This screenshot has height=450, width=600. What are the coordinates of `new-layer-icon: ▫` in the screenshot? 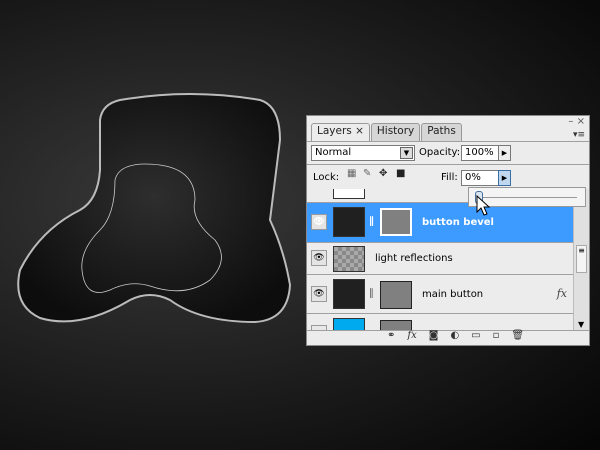 It's located at (496, 335).